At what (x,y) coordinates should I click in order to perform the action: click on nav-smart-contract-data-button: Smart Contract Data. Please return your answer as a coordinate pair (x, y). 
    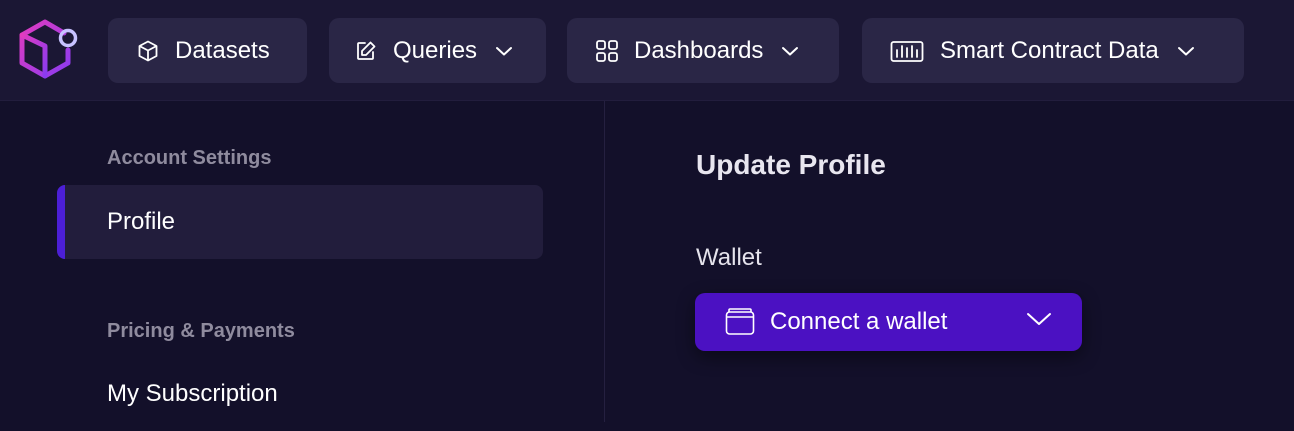
    Looking at the image, I should click on (1053, 50).